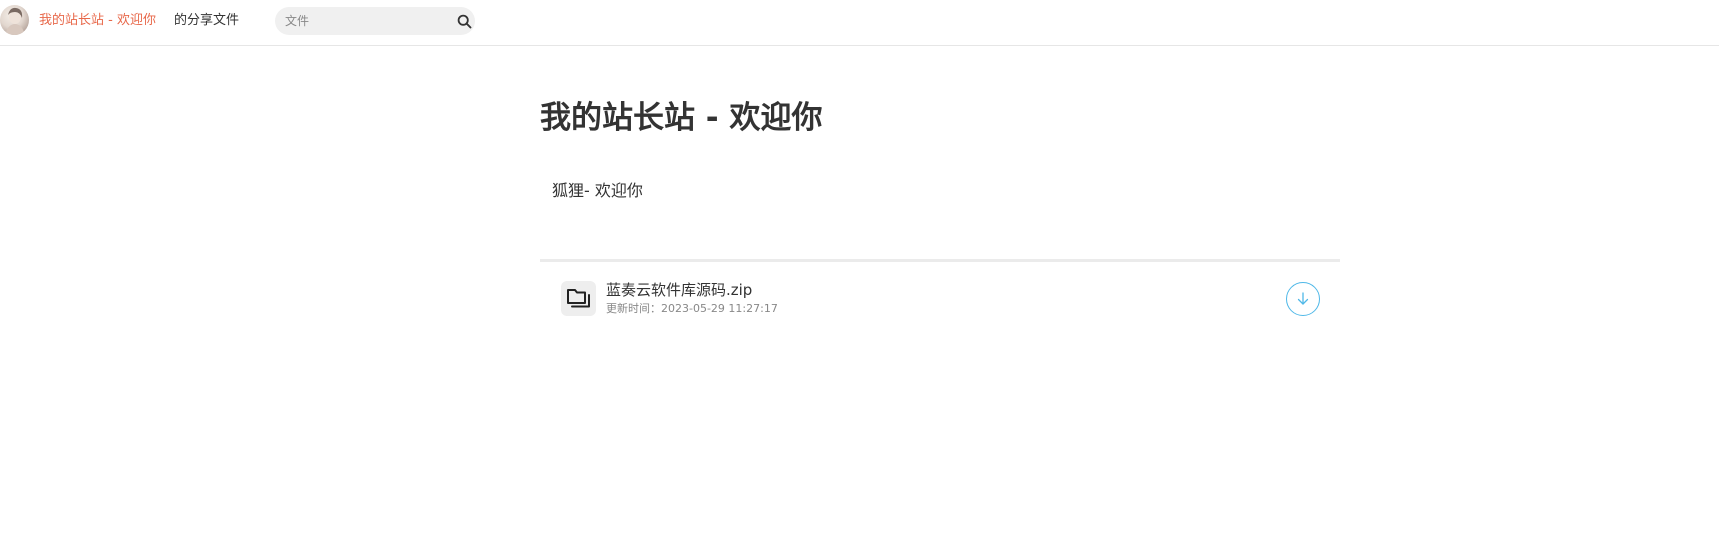 This screenshot has width=1719, height=541. I want to click on search-box, so click(375, 21).